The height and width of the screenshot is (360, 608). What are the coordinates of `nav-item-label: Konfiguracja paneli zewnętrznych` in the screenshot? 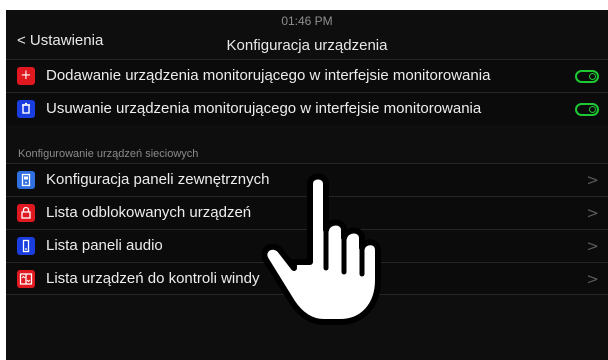 It's located at (158, 179).